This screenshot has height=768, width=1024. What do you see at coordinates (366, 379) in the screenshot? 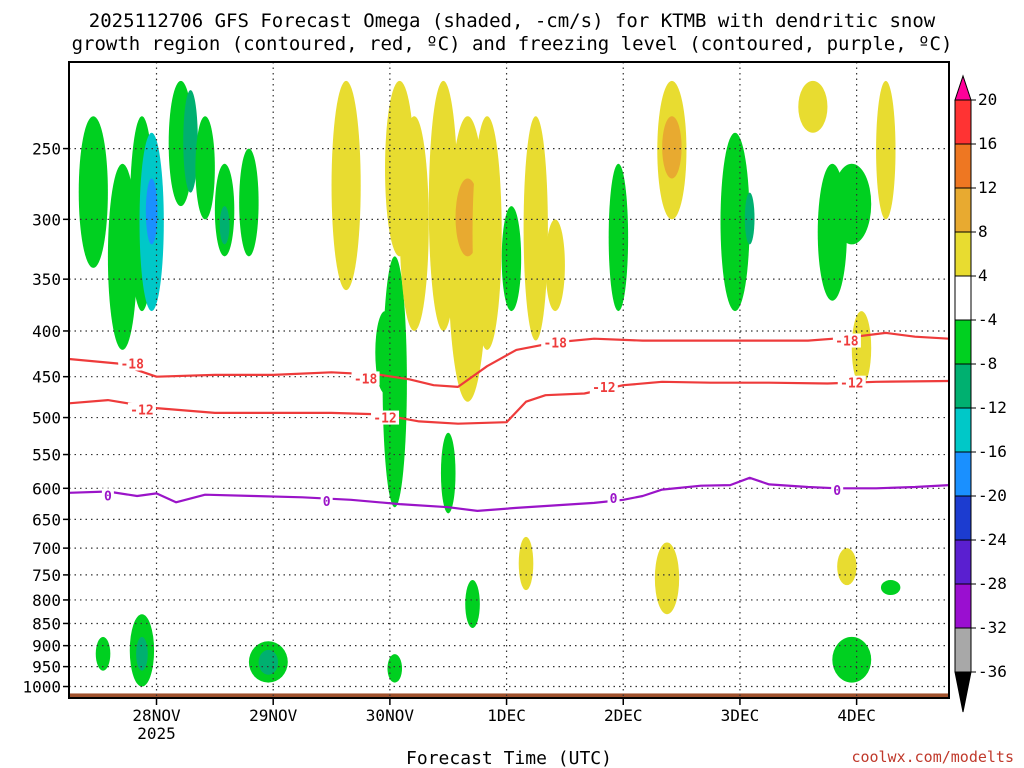
I see `contour-label-0-1: -18` at bounding box center [366, 379].